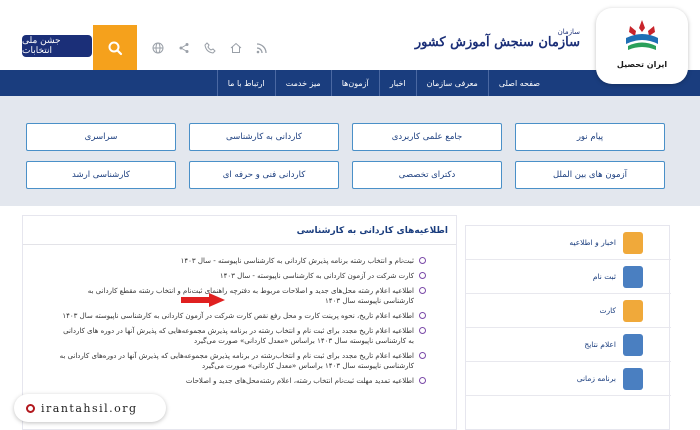 The height and width of the screenshot is (430, 700). What do you see at coordinates (596, 378) in the screenshot?
I see `sidebar-item-label: برنامه زمانی` at bounding box center [596, 378].